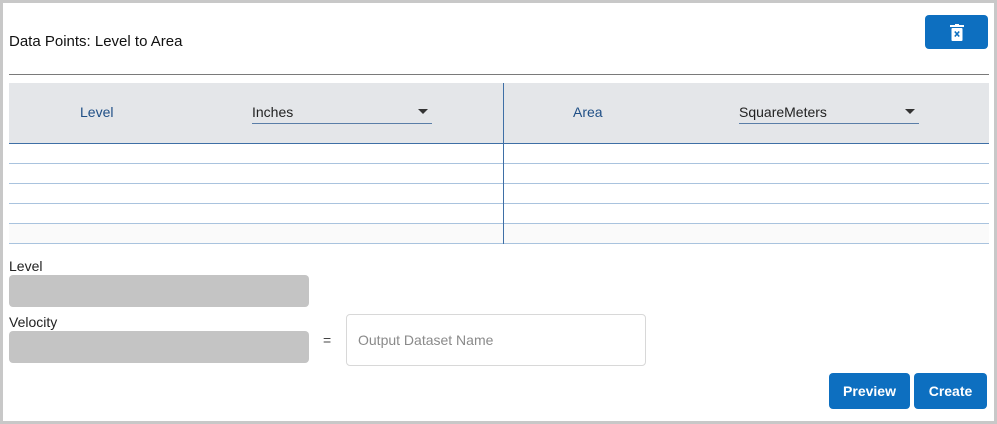  Describe the element at coordinates (327, 340) in the screenshot. I see `equals-sign: =` at that location.